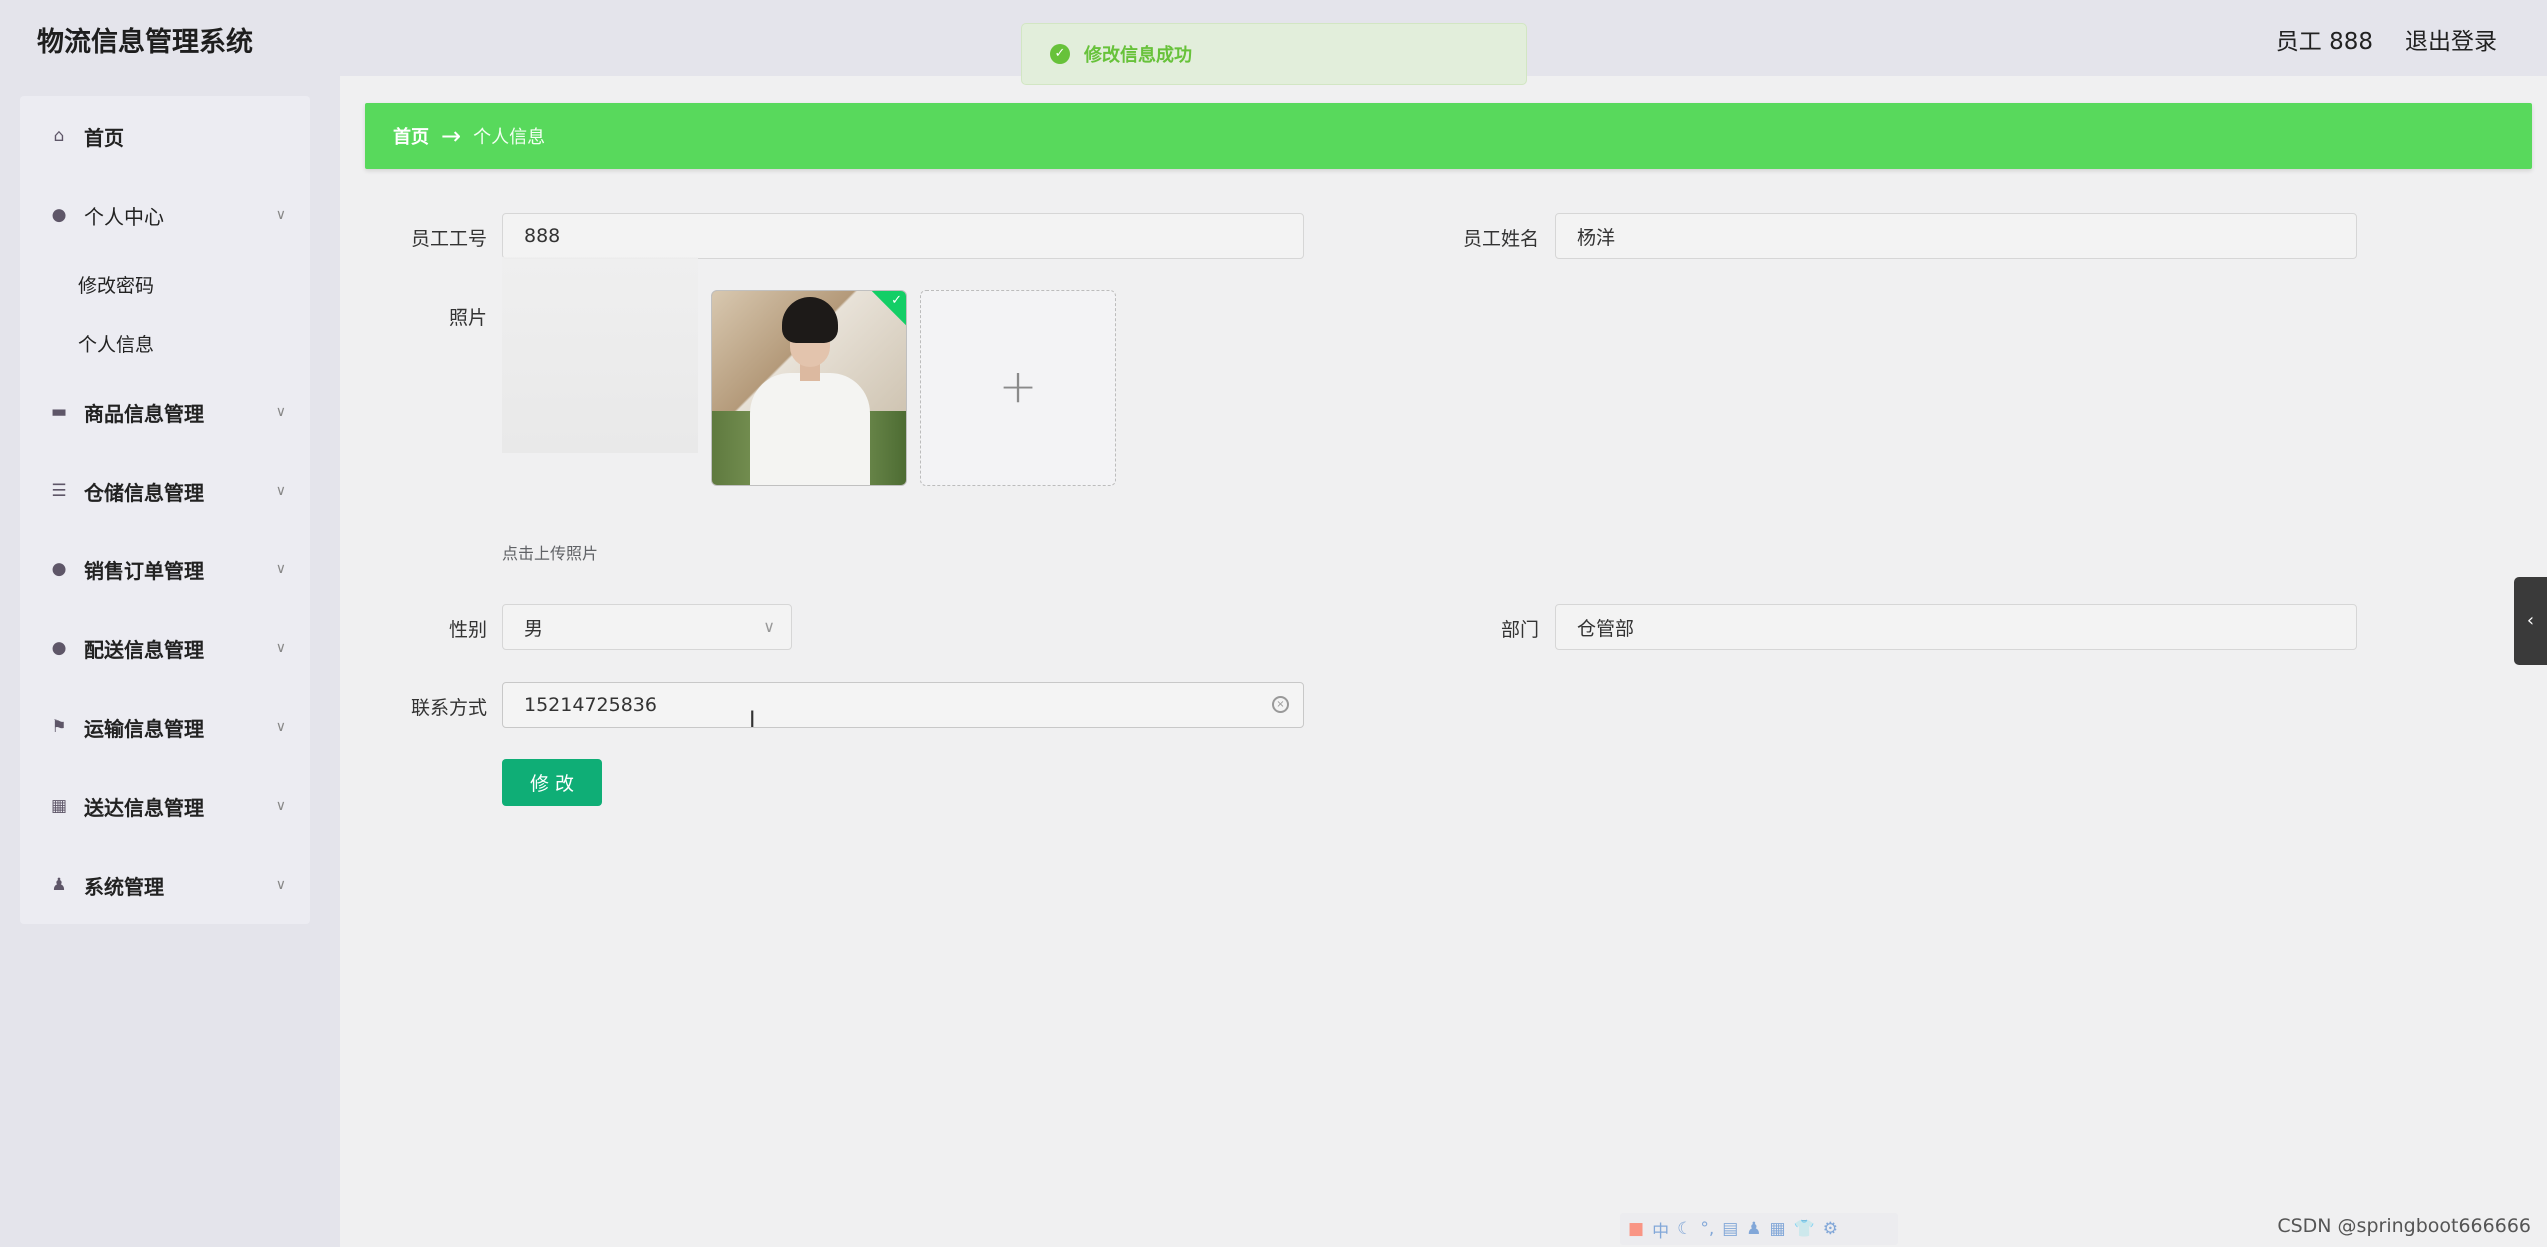  Describe the element at coordinates (2324, 42) in the screenshot. I see `user-label: 员工 888` at that location.